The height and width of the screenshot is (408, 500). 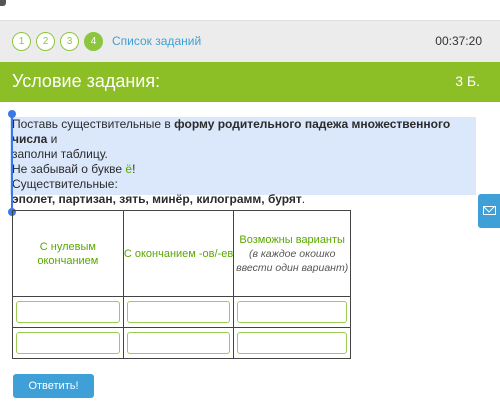 I want to click on step-4-button: 4, so click(x=93, y=41).